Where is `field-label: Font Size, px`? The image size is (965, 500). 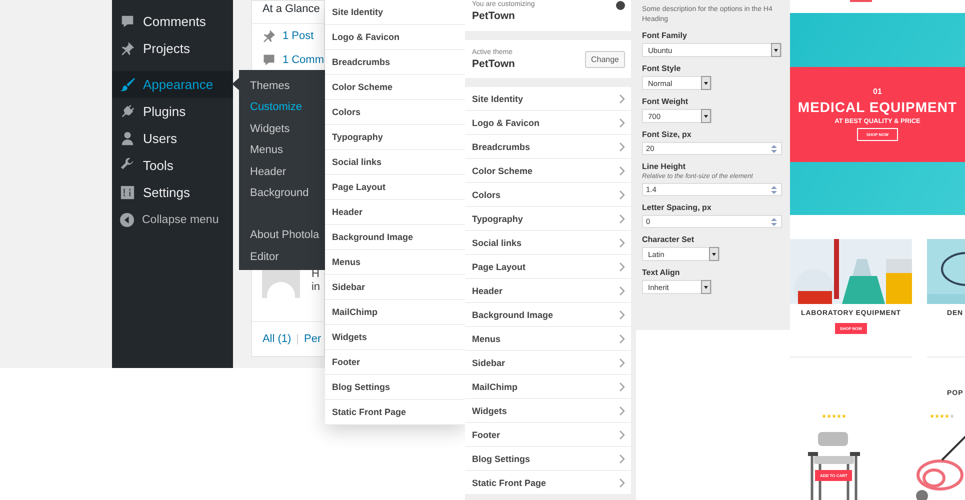 field-label: Font Size, px is located at coordinates (667, 134).